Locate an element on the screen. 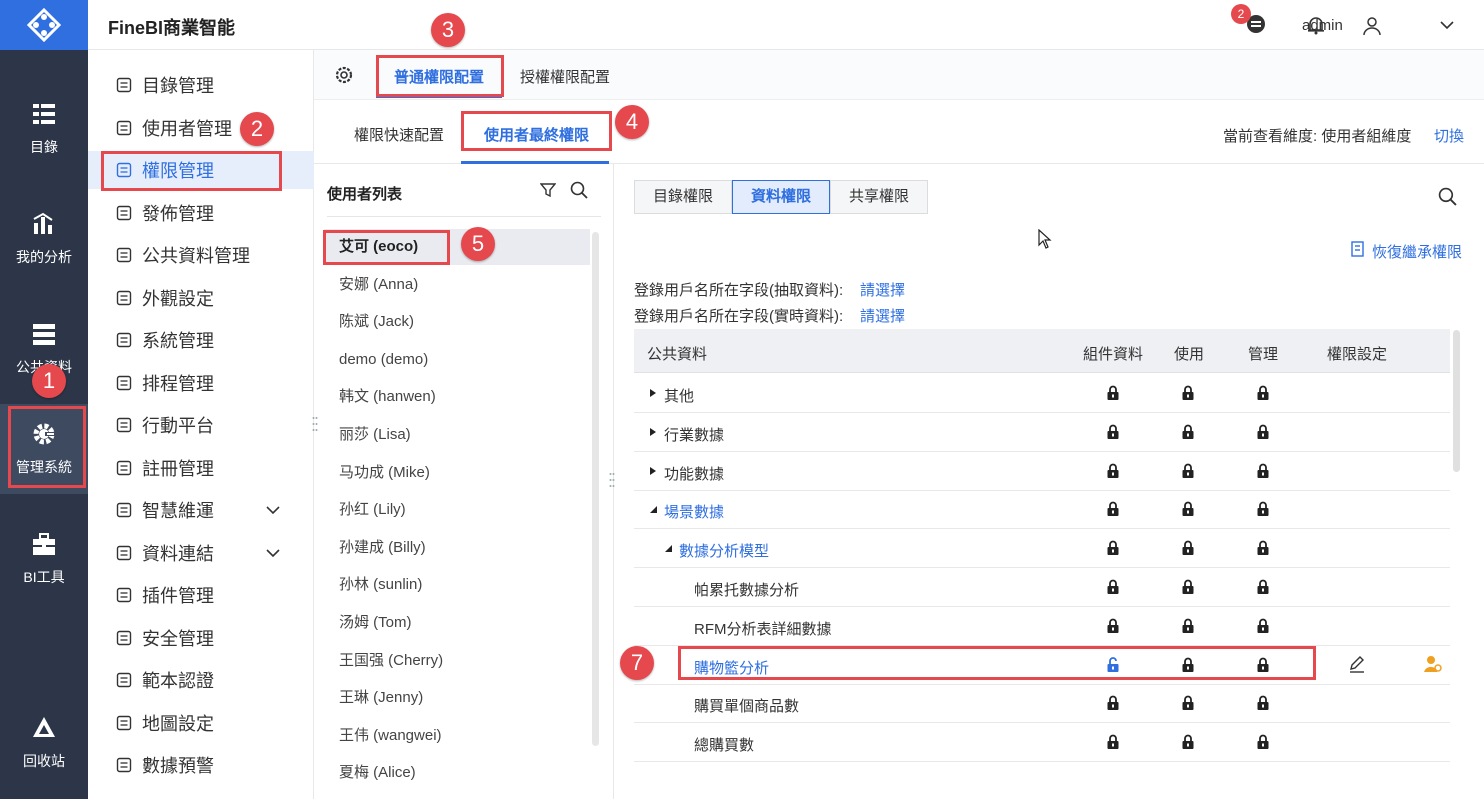 The width and height of the screenshot is (1484, 799). menu-item-8: 排程管理 is located at coordinates (201, 383).